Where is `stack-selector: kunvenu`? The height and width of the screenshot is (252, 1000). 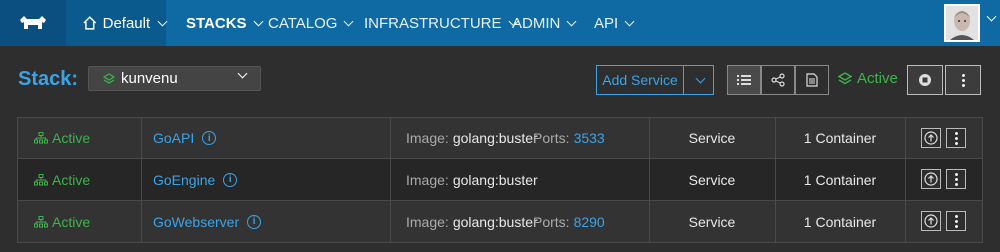
stack-selector: kunvenu is located at coordinates (174, 78).